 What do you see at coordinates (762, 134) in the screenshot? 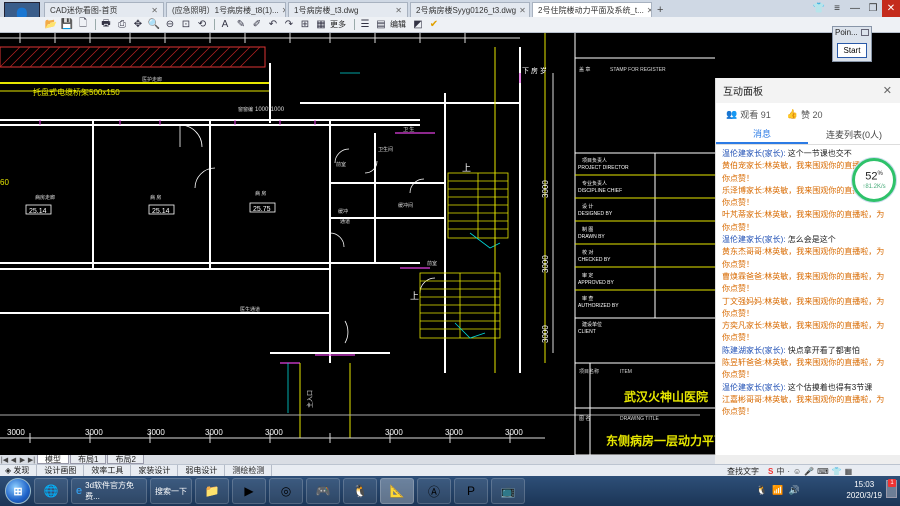
I see `tab-messages: 消息` at bounding box center [762, 134].